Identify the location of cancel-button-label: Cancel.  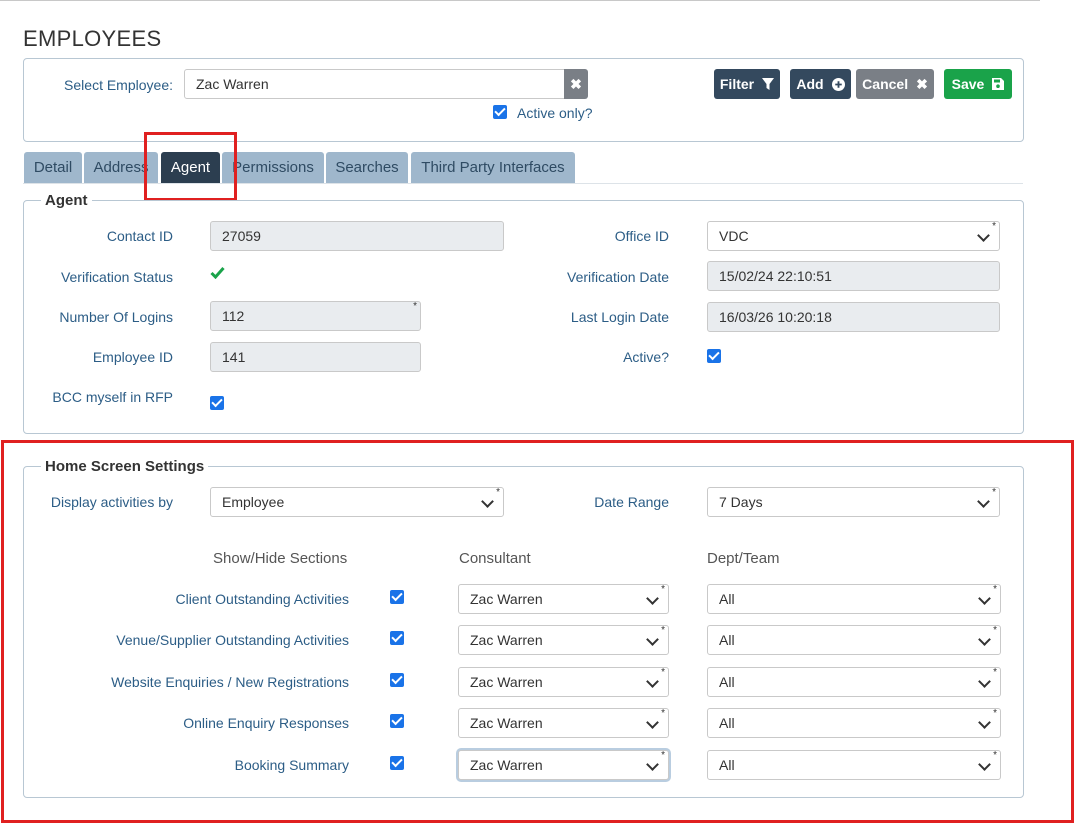
(885, 84).